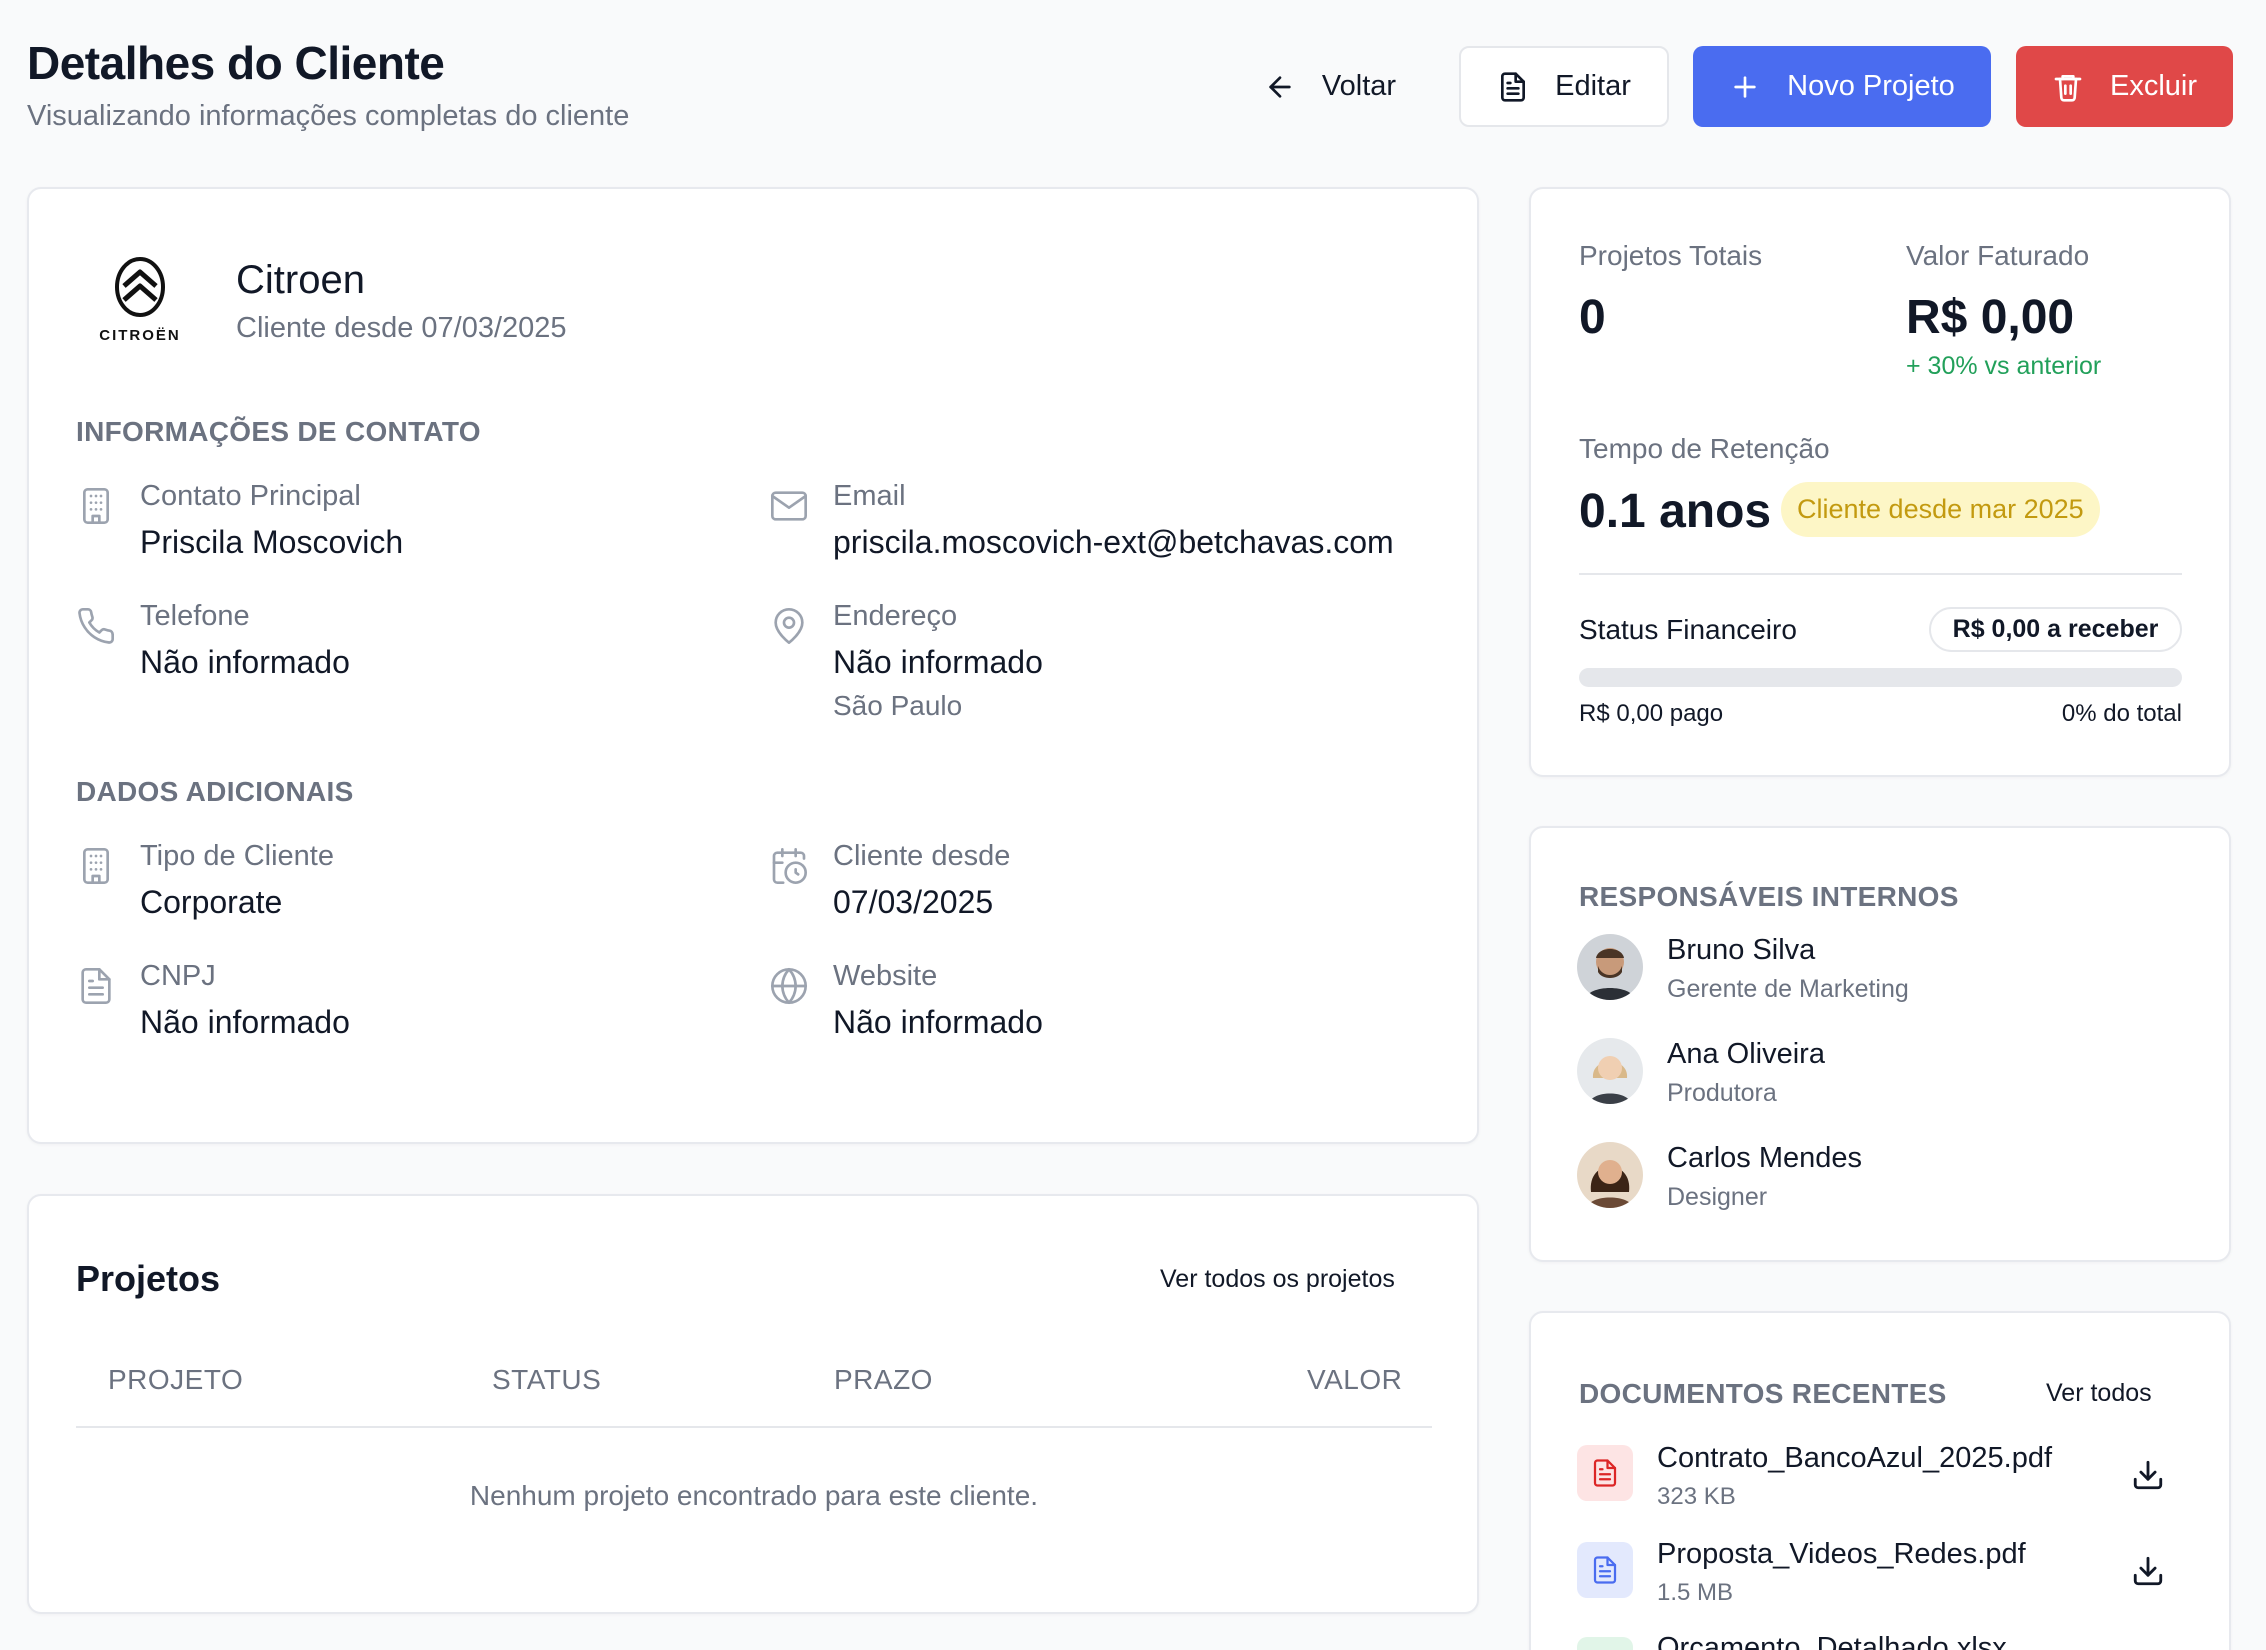  I want to click on edit-button: Editar, so click(1564, 86).